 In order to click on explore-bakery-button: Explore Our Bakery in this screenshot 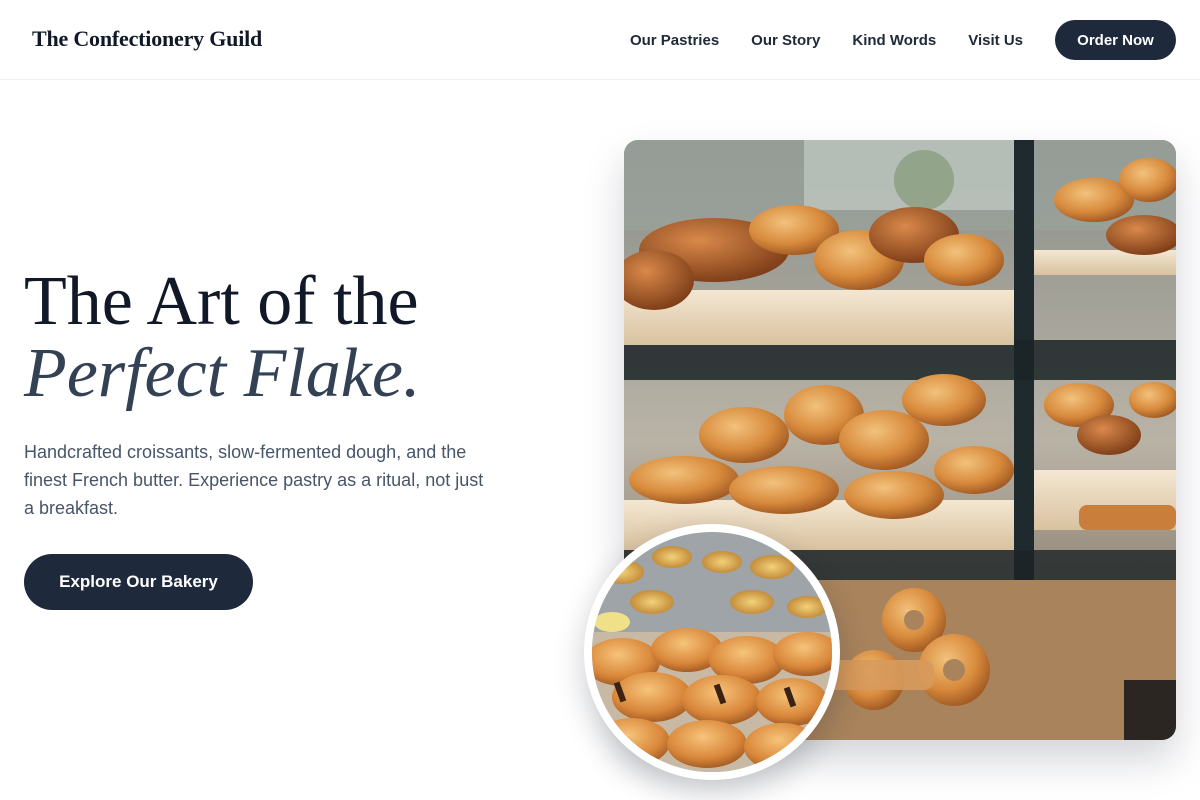, I will do `click(138, 582)`.